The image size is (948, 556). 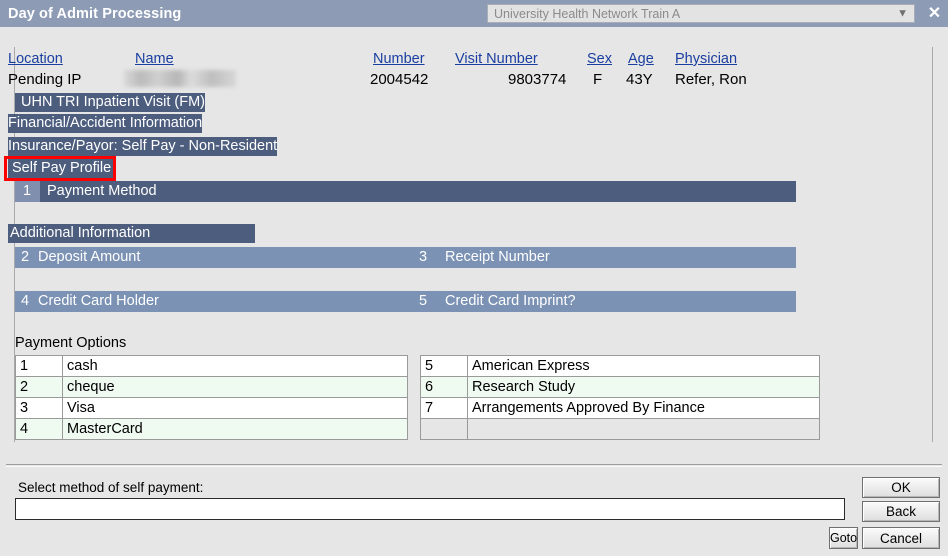 What do you see at coordinates (423, 301) in the screenshot?
I see `field-number-5: 5` at bounding box center [423, 301].